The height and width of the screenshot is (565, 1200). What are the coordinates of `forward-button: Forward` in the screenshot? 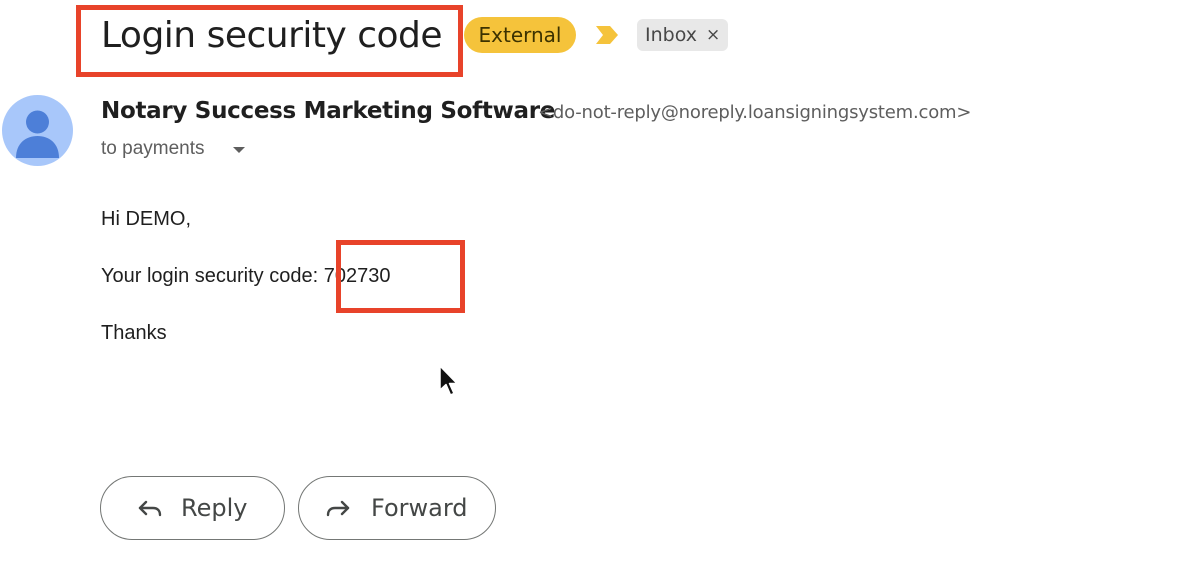 It's located at (397, 508).